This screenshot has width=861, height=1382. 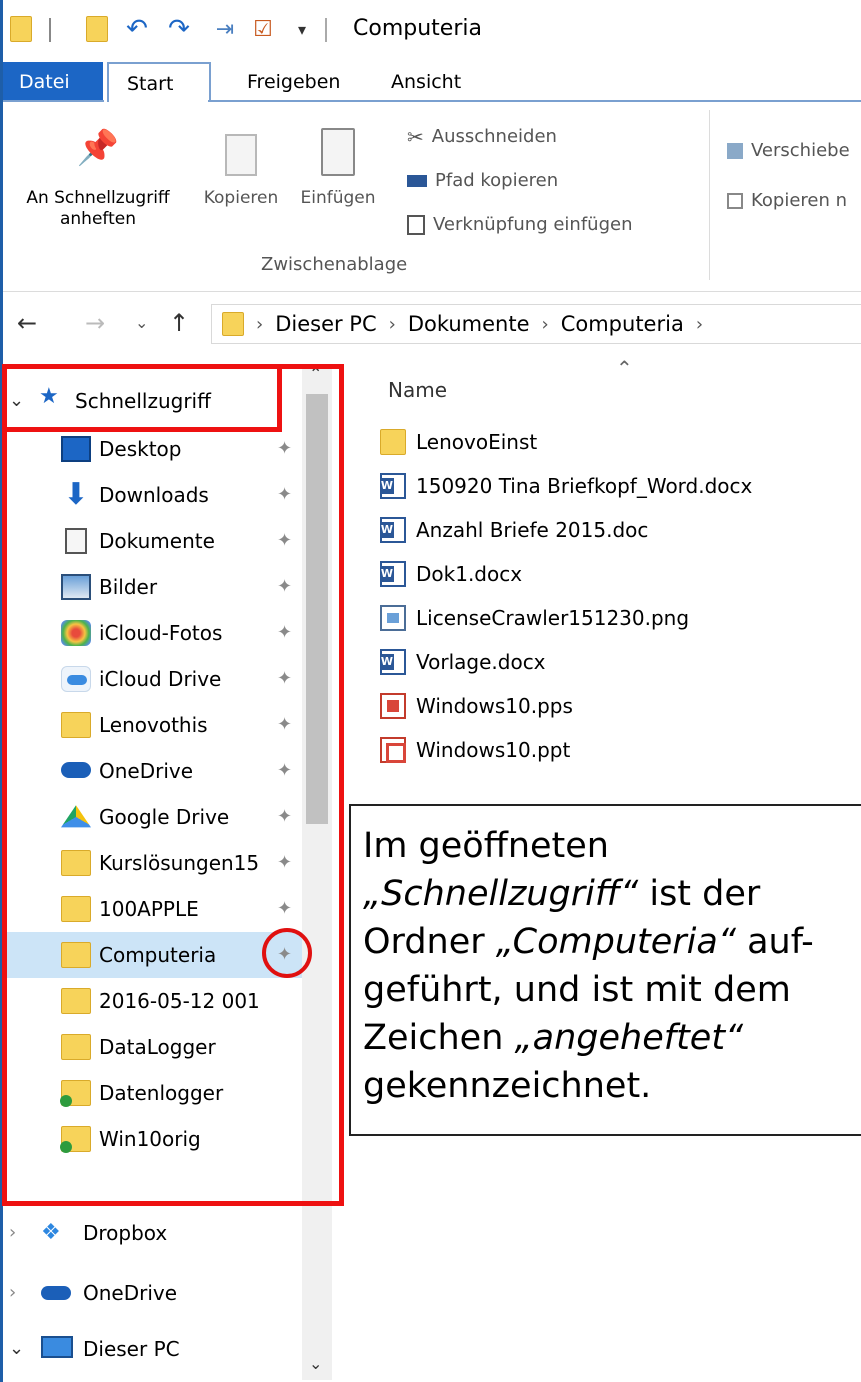 I want to click on file-row: Dok1.docx, so click(x=451, y=574).